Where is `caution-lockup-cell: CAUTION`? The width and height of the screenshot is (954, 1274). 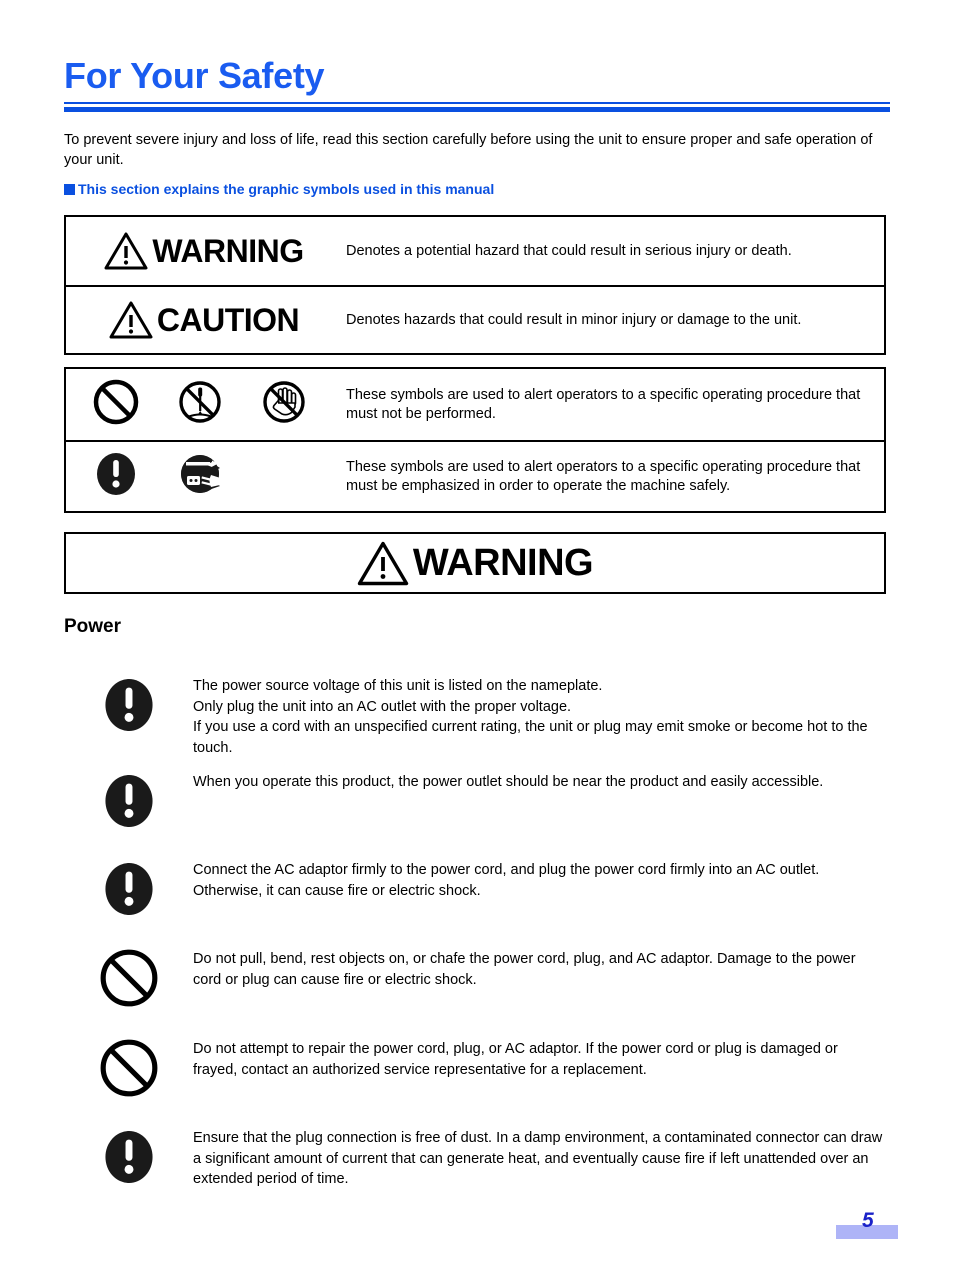 caution-lockup-cell: CAUTION is located at coordinates (204, 320).